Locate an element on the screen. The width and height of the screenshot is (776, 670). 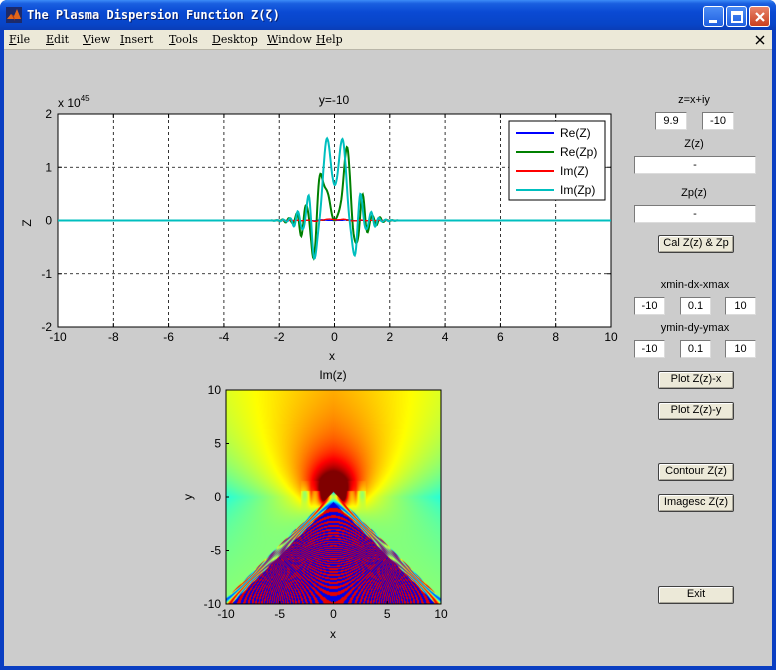
imagesc-button: Imagesc Z(z) is located at coordinates (696, 503).